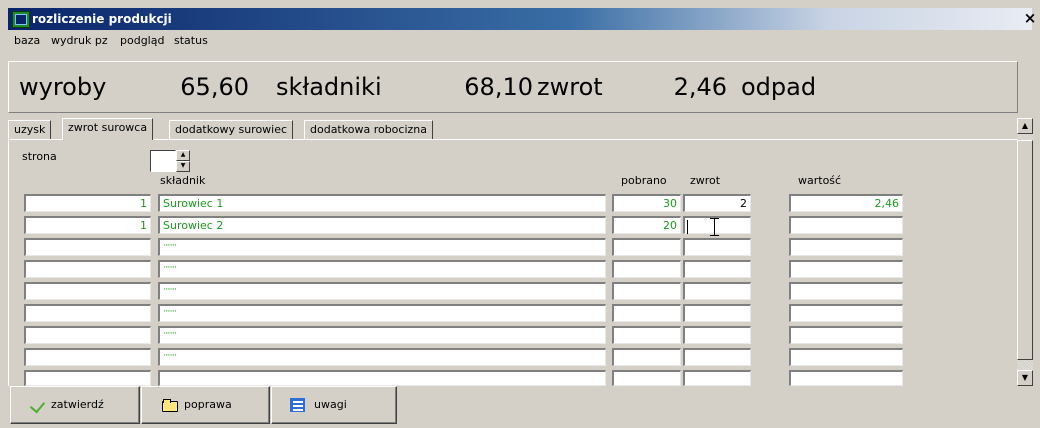  I want to click on correct-button: poprawa, so click(205, 405).